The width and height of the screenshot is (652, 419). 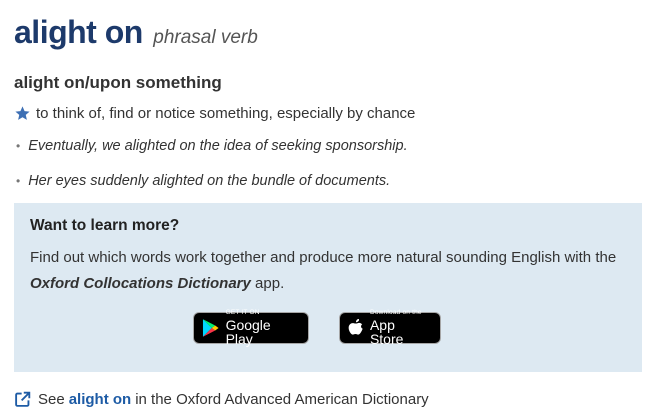 I want to click on app-store-button: Download on the App Store, so click(x=390, y=328).